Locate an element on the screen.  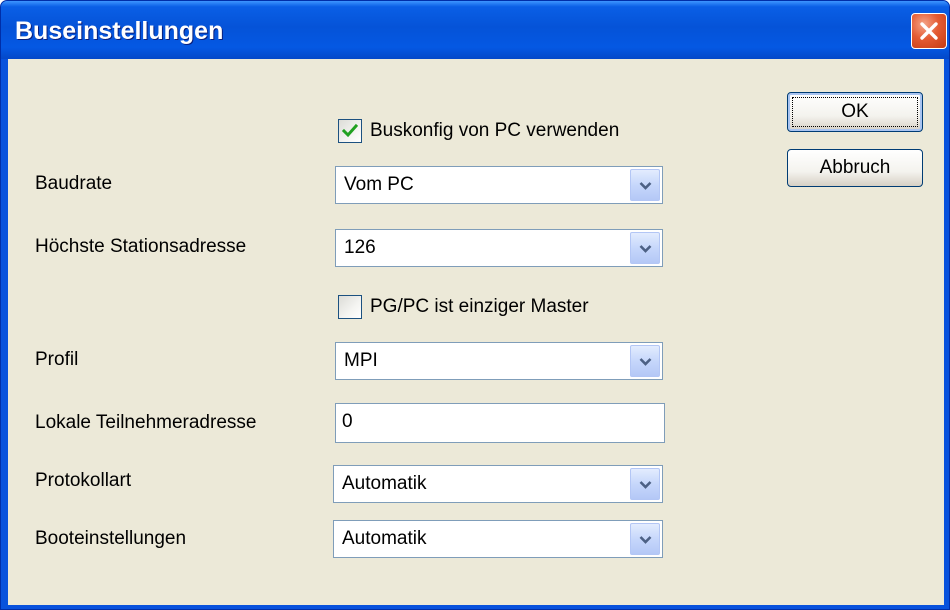
protocol-label: Protokollart is located at coordinates (83, 480).